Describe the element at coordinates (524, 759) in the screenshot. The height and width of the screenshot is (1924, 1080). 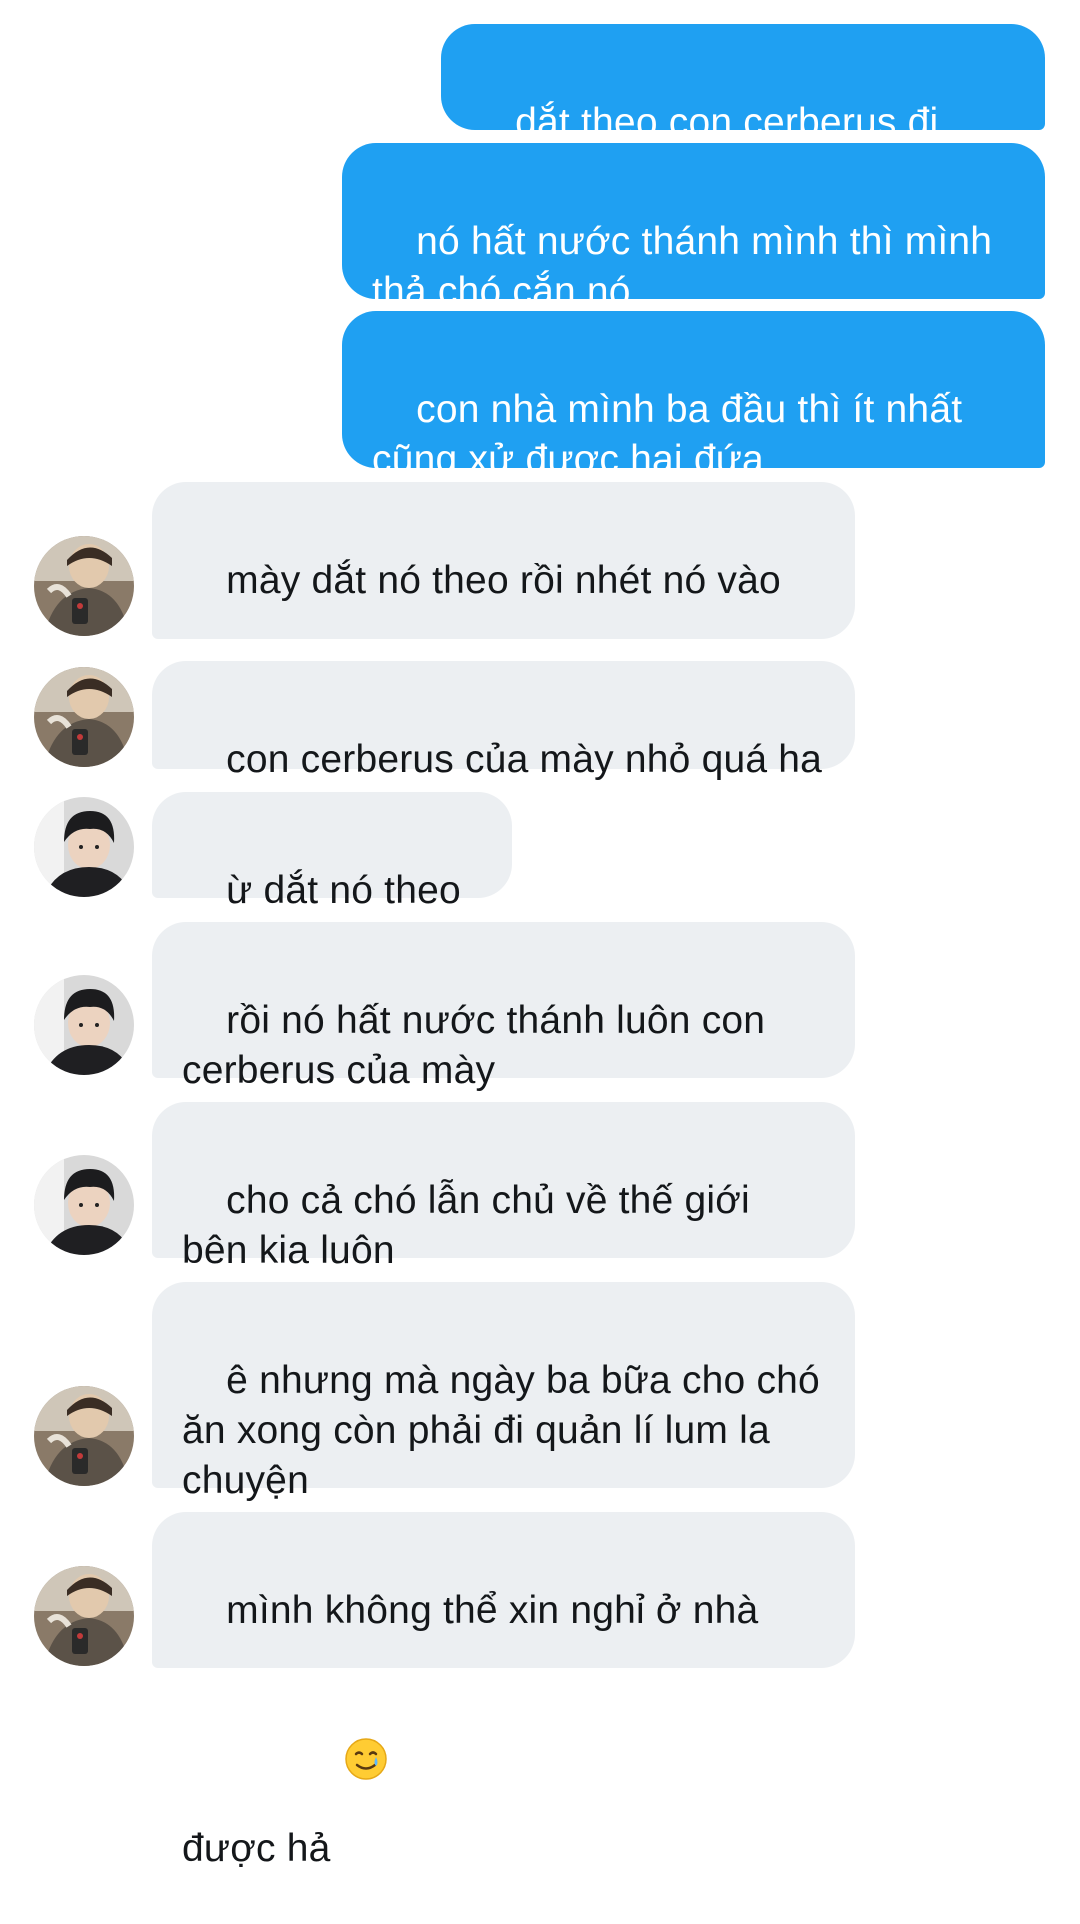
I see `message-text: con cerberus của mày nhỏ quá ha` at that location.